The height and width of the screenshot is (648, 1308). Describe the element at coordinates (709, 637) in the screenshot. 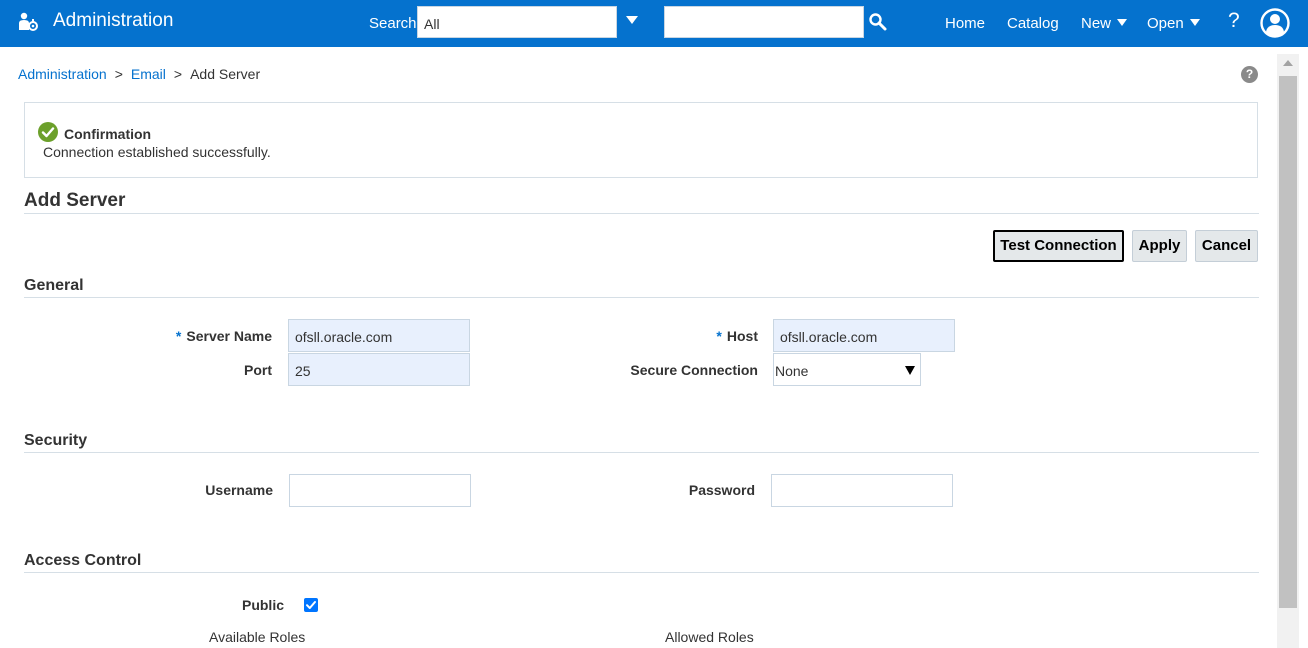

I see `allowed-roles-label: Allowed Roles` at that location.